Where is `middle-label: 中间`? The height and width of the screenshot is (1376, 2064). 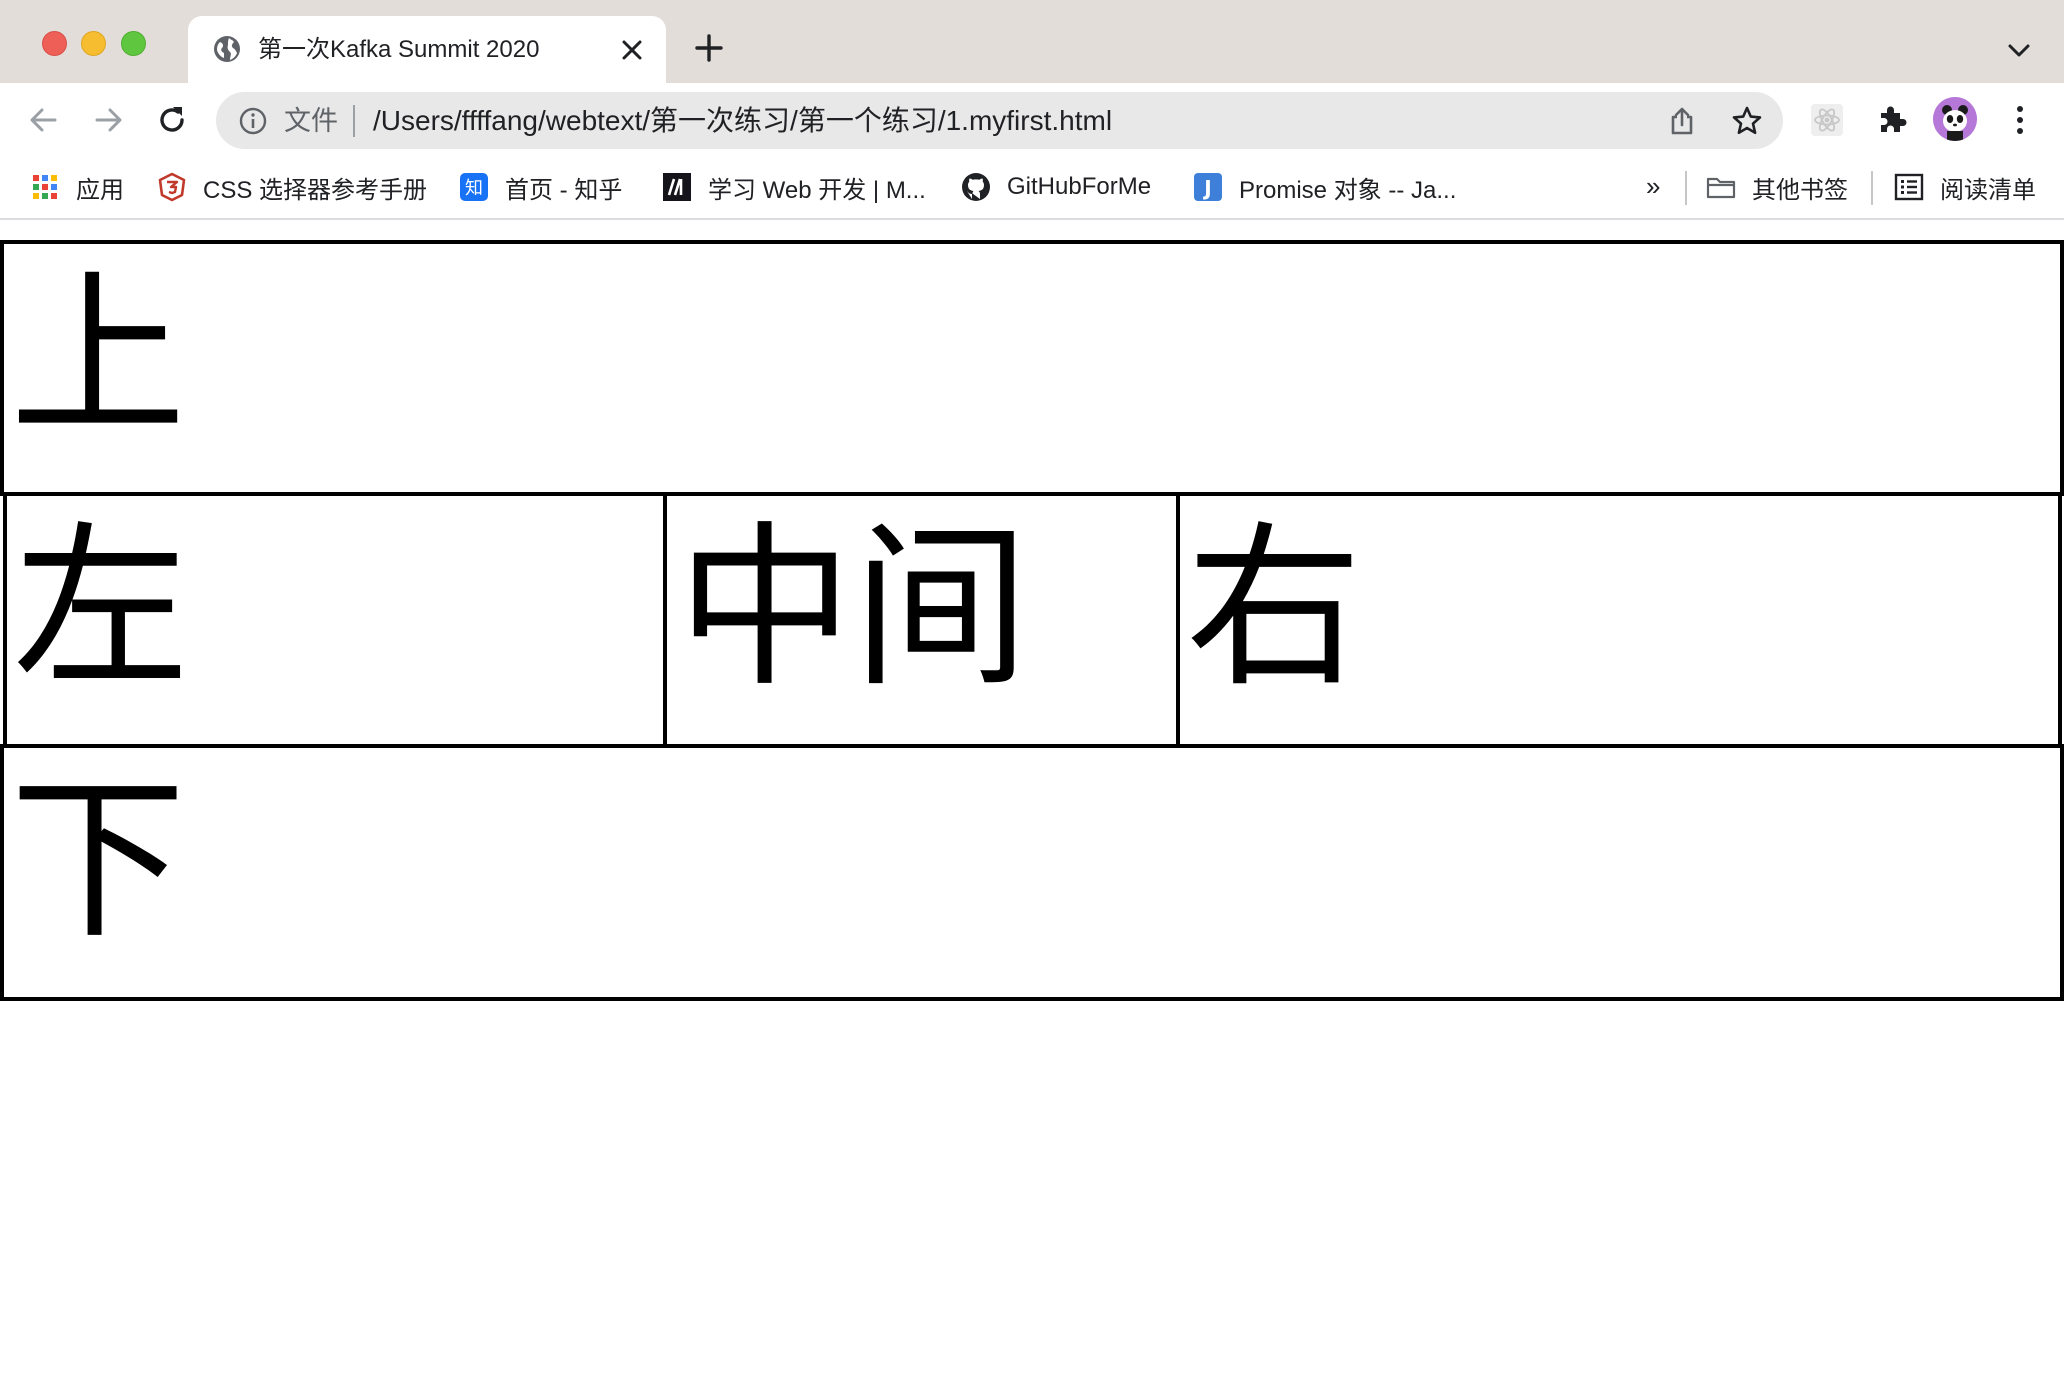 middle-label: 中间 is located at coordinates (853, 608).